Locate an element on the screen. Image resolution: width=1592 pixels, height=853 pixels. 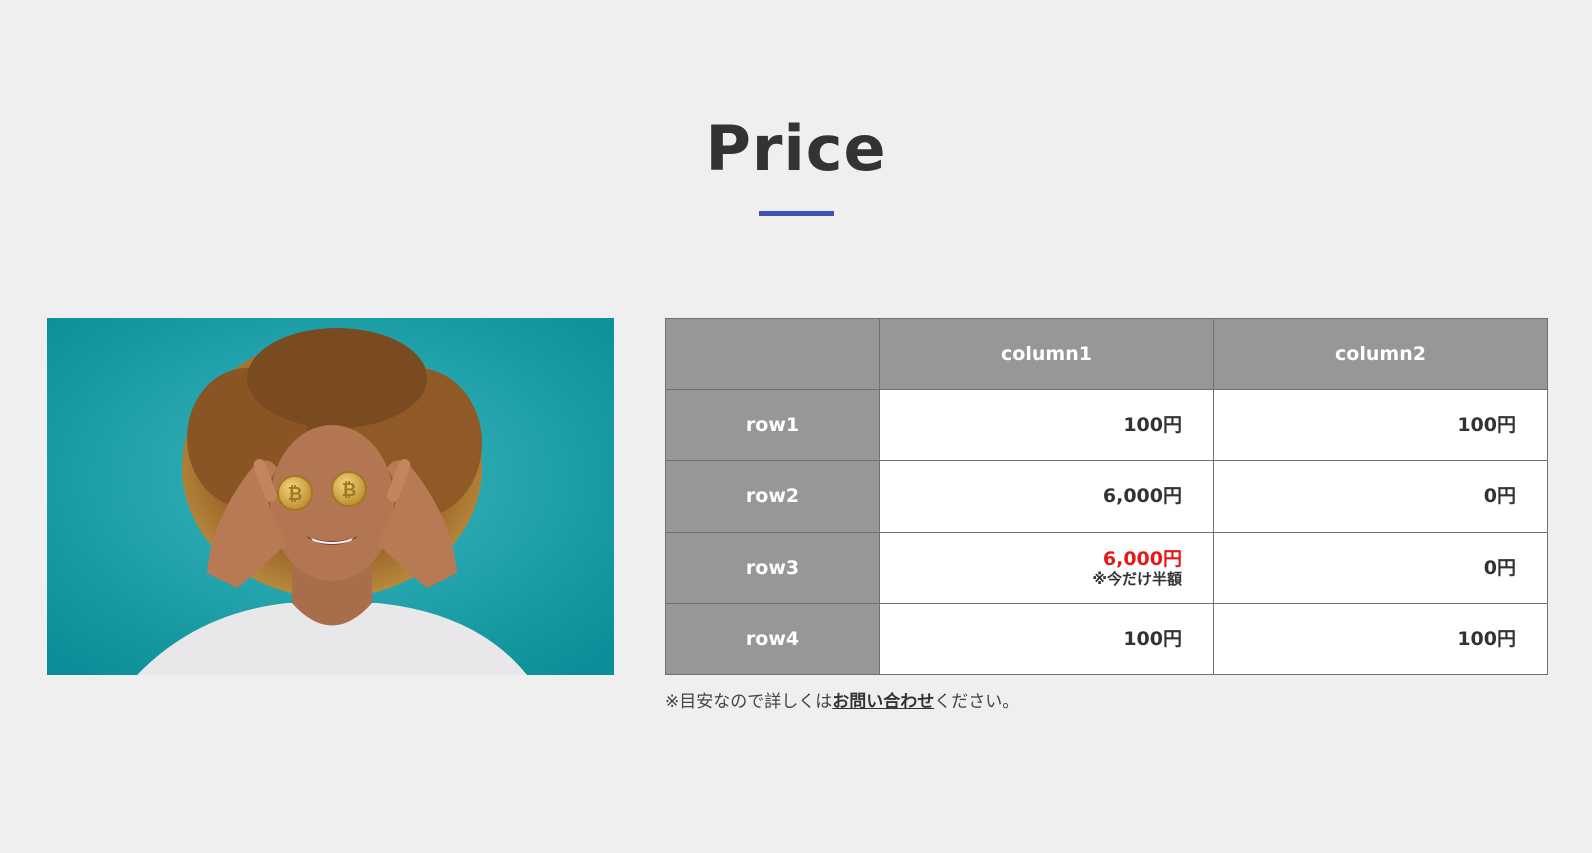
row-label: row3 is located at coordinates (772, 567).